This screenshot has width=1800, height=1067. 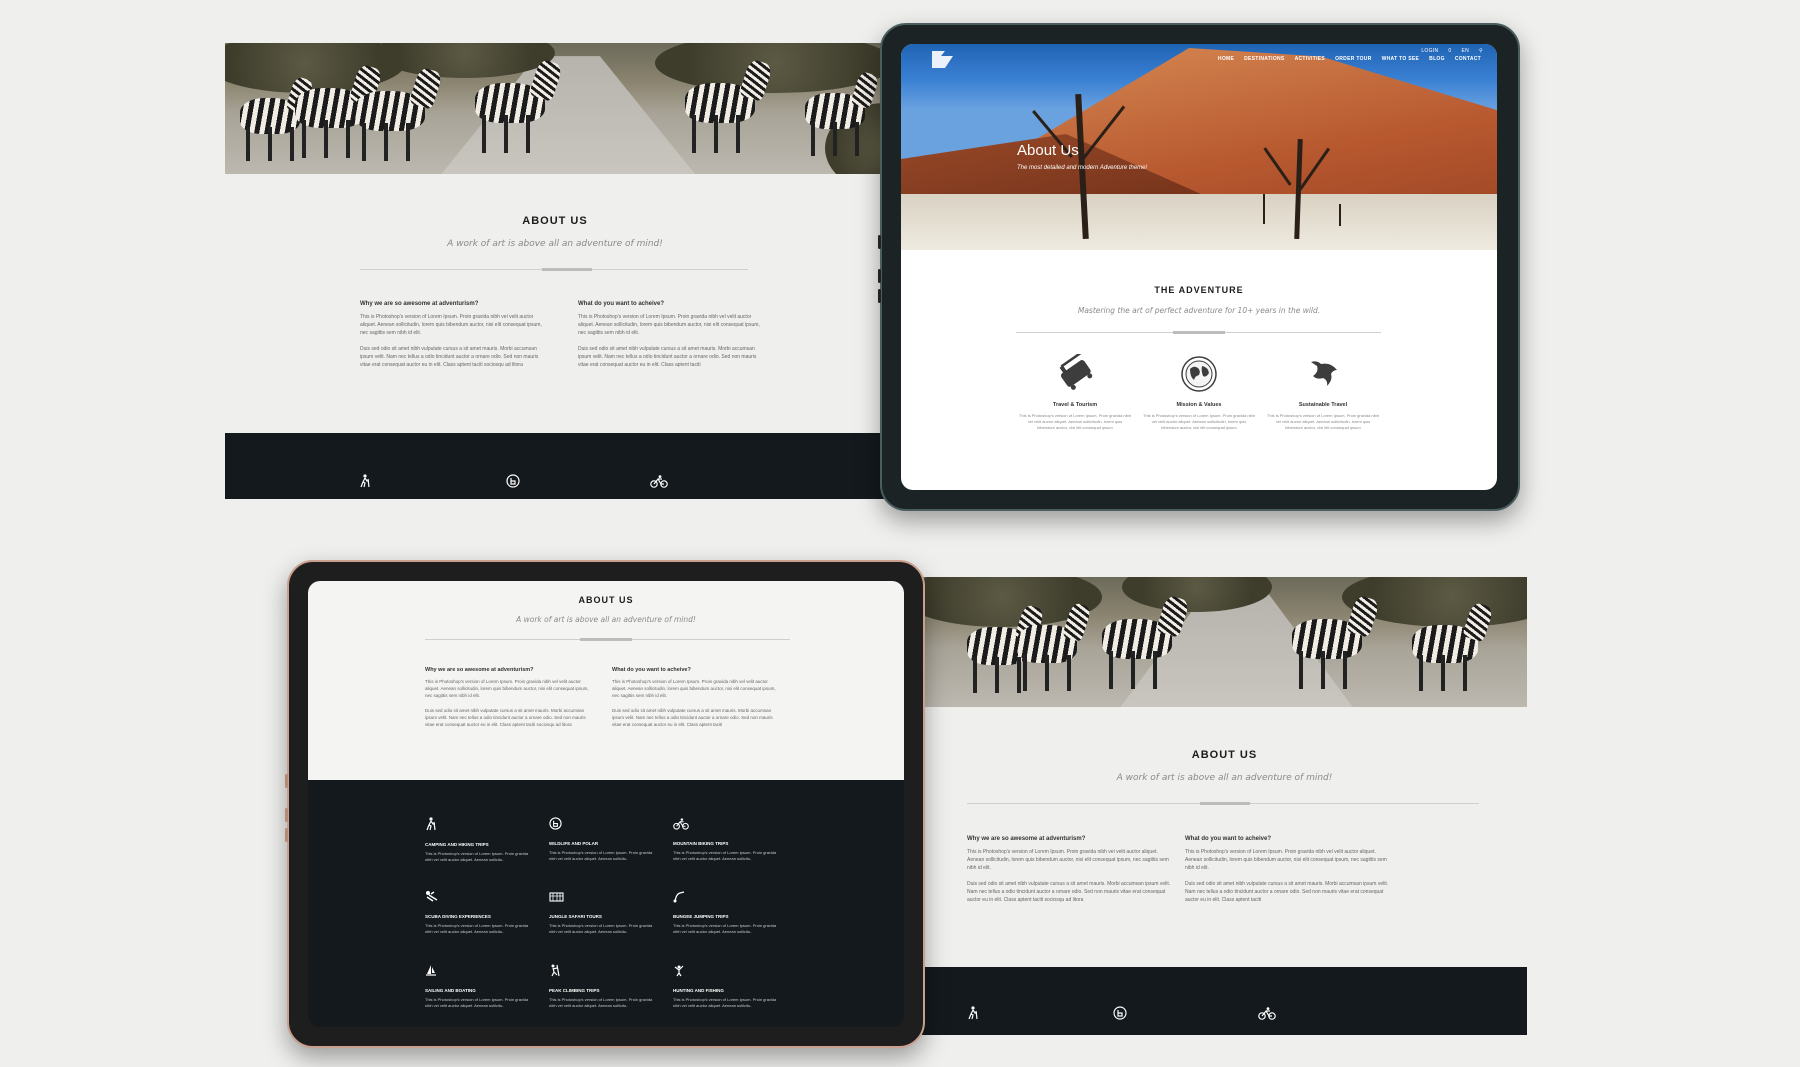 I want to click on service-title: CAMPING AND HIKING TRIPS, so click(x=457, y=844).